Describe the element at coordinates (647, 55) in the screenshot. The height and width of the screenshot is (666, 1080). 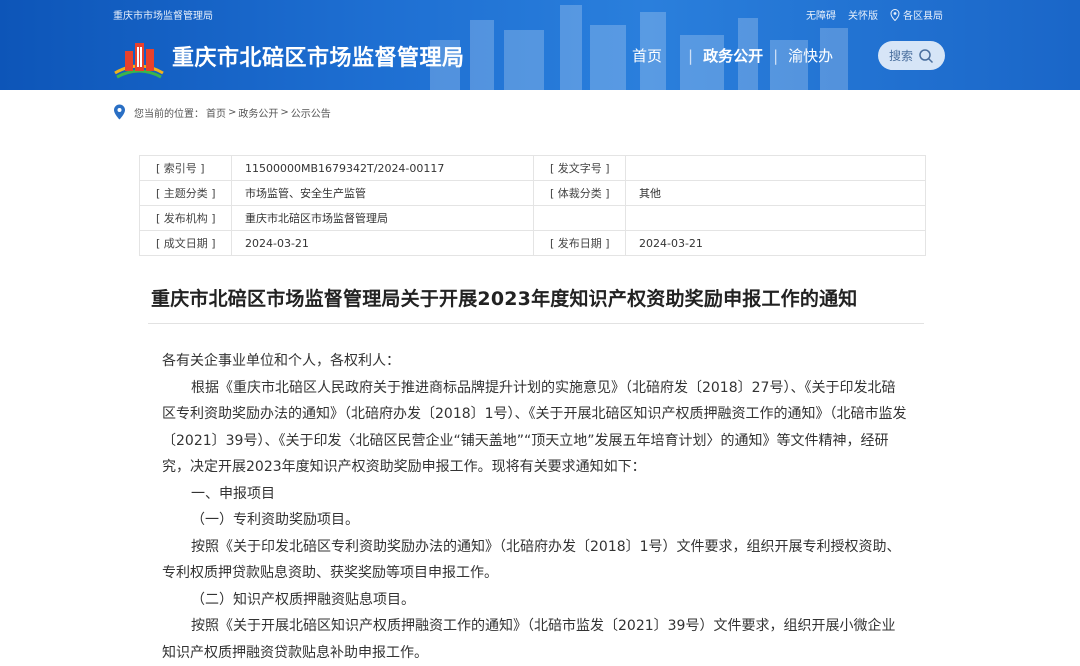
I see `nav-home: 首页` at that location.